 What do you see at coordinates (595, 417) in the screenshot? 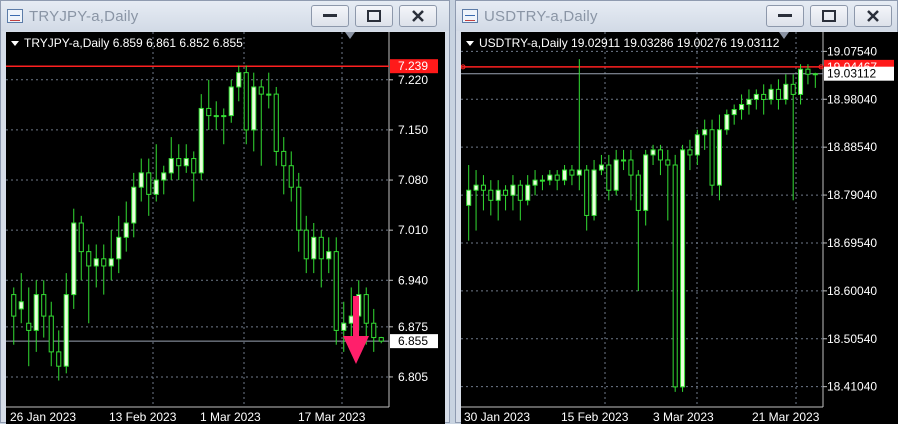
I see `date-axis-label: 15 Feb 2023` at bounding box center [595, 417].